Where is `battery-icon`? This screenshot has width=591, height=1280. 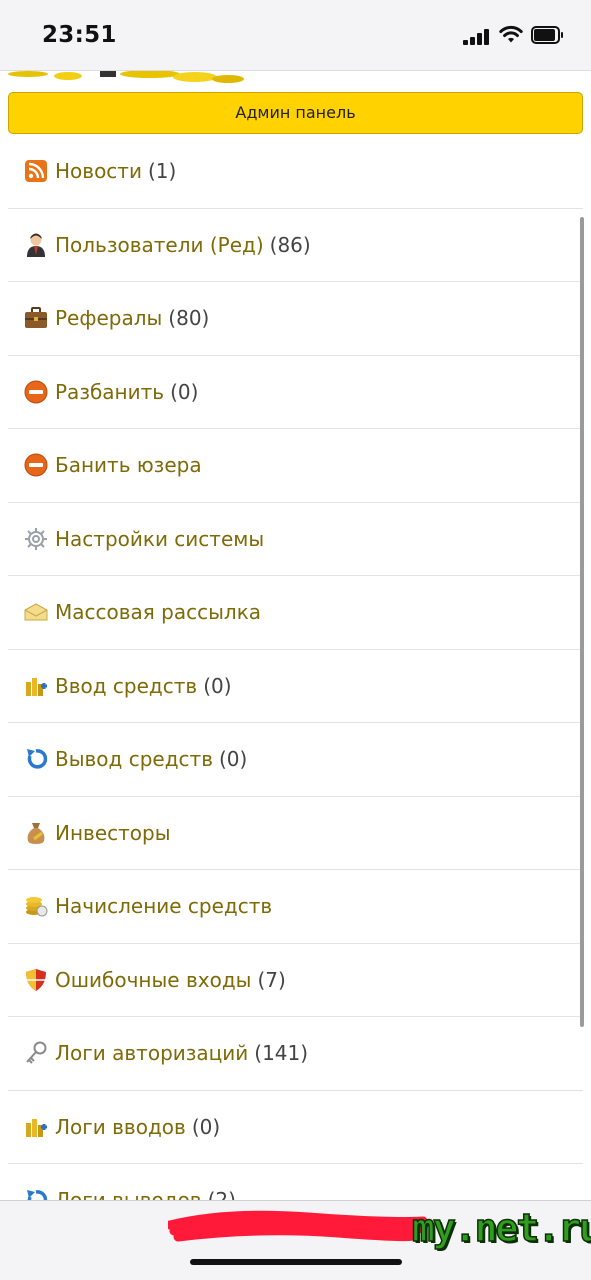 battery-icon is located at coordinates (547, 35).